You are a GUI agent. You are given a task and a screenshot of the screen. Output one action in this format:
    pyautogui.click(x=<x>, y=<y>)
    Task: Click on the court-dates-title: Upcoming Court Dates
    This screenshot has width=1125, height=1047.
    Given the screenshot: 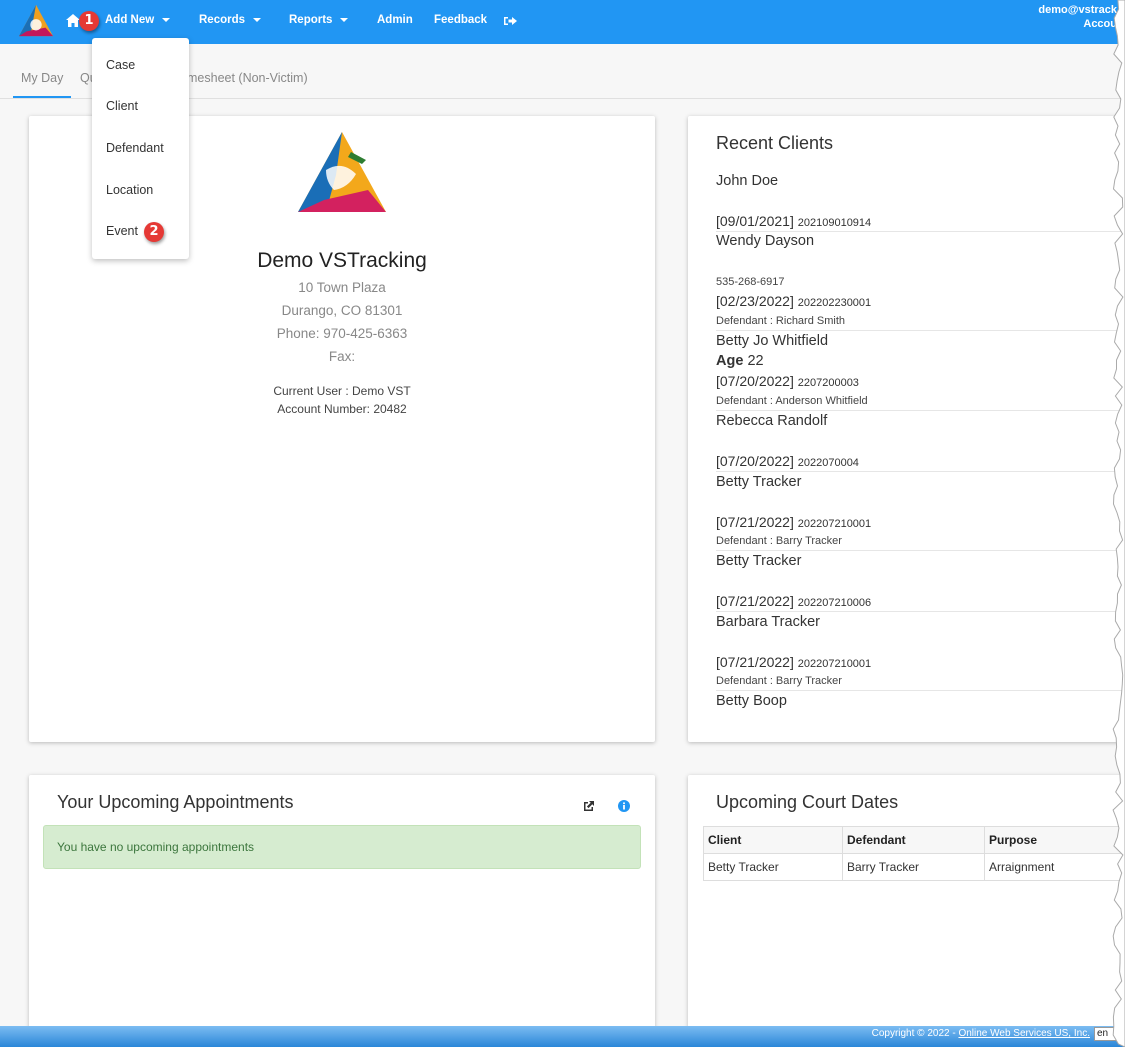 What is the action you would take?
    pyautogui.click(x=807, y=802)
    